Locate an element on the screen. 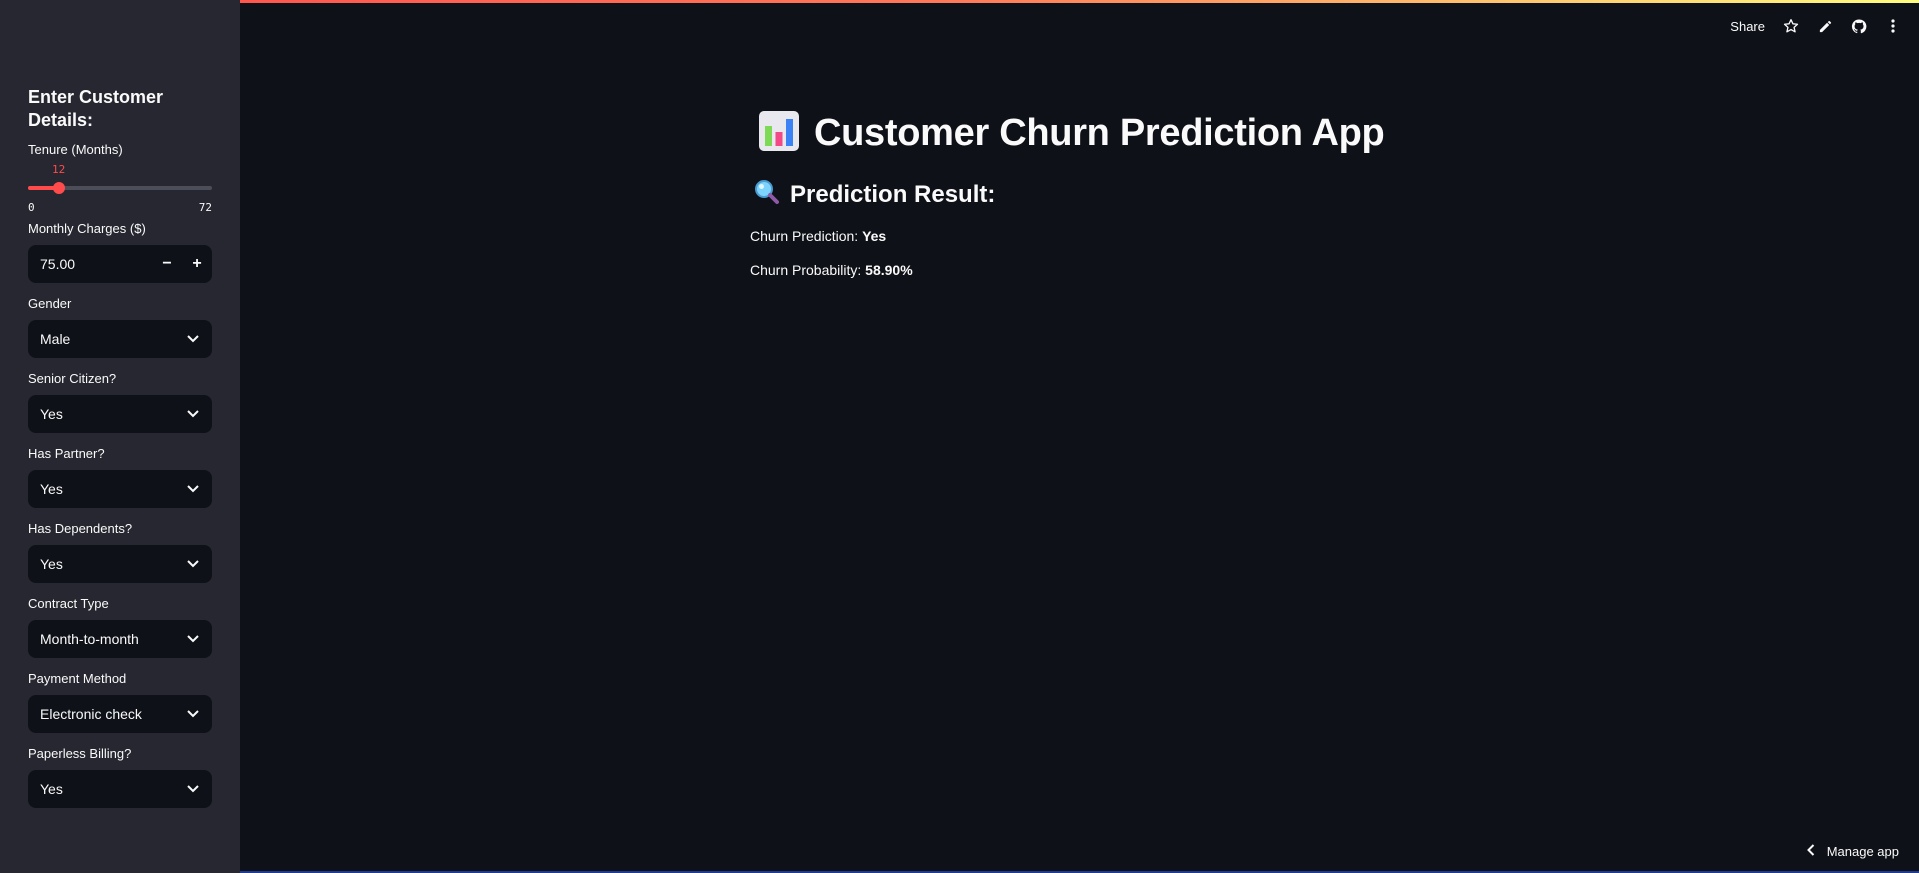  churn-prediction-label: Churn Prediction: is located at coordinates (804, 236).